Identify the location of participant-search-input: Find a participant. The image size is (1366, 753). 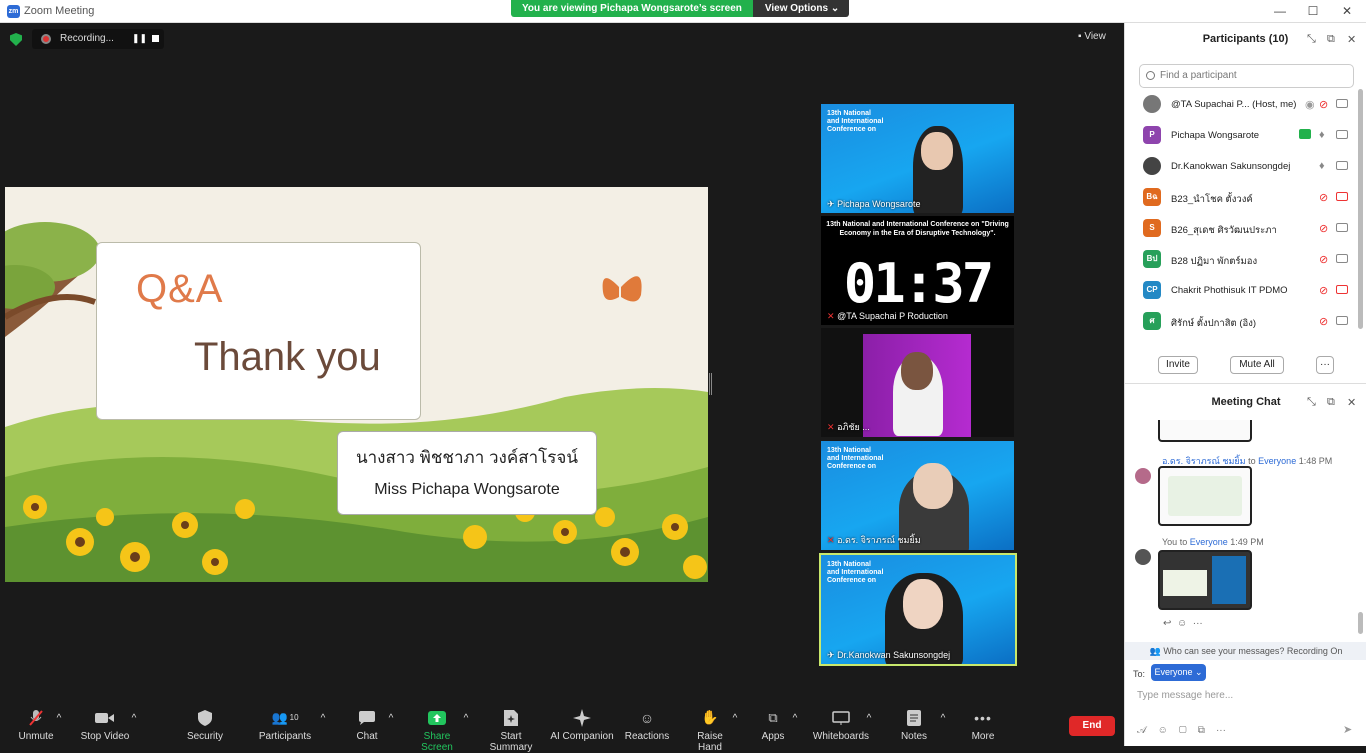
(1246, 76).